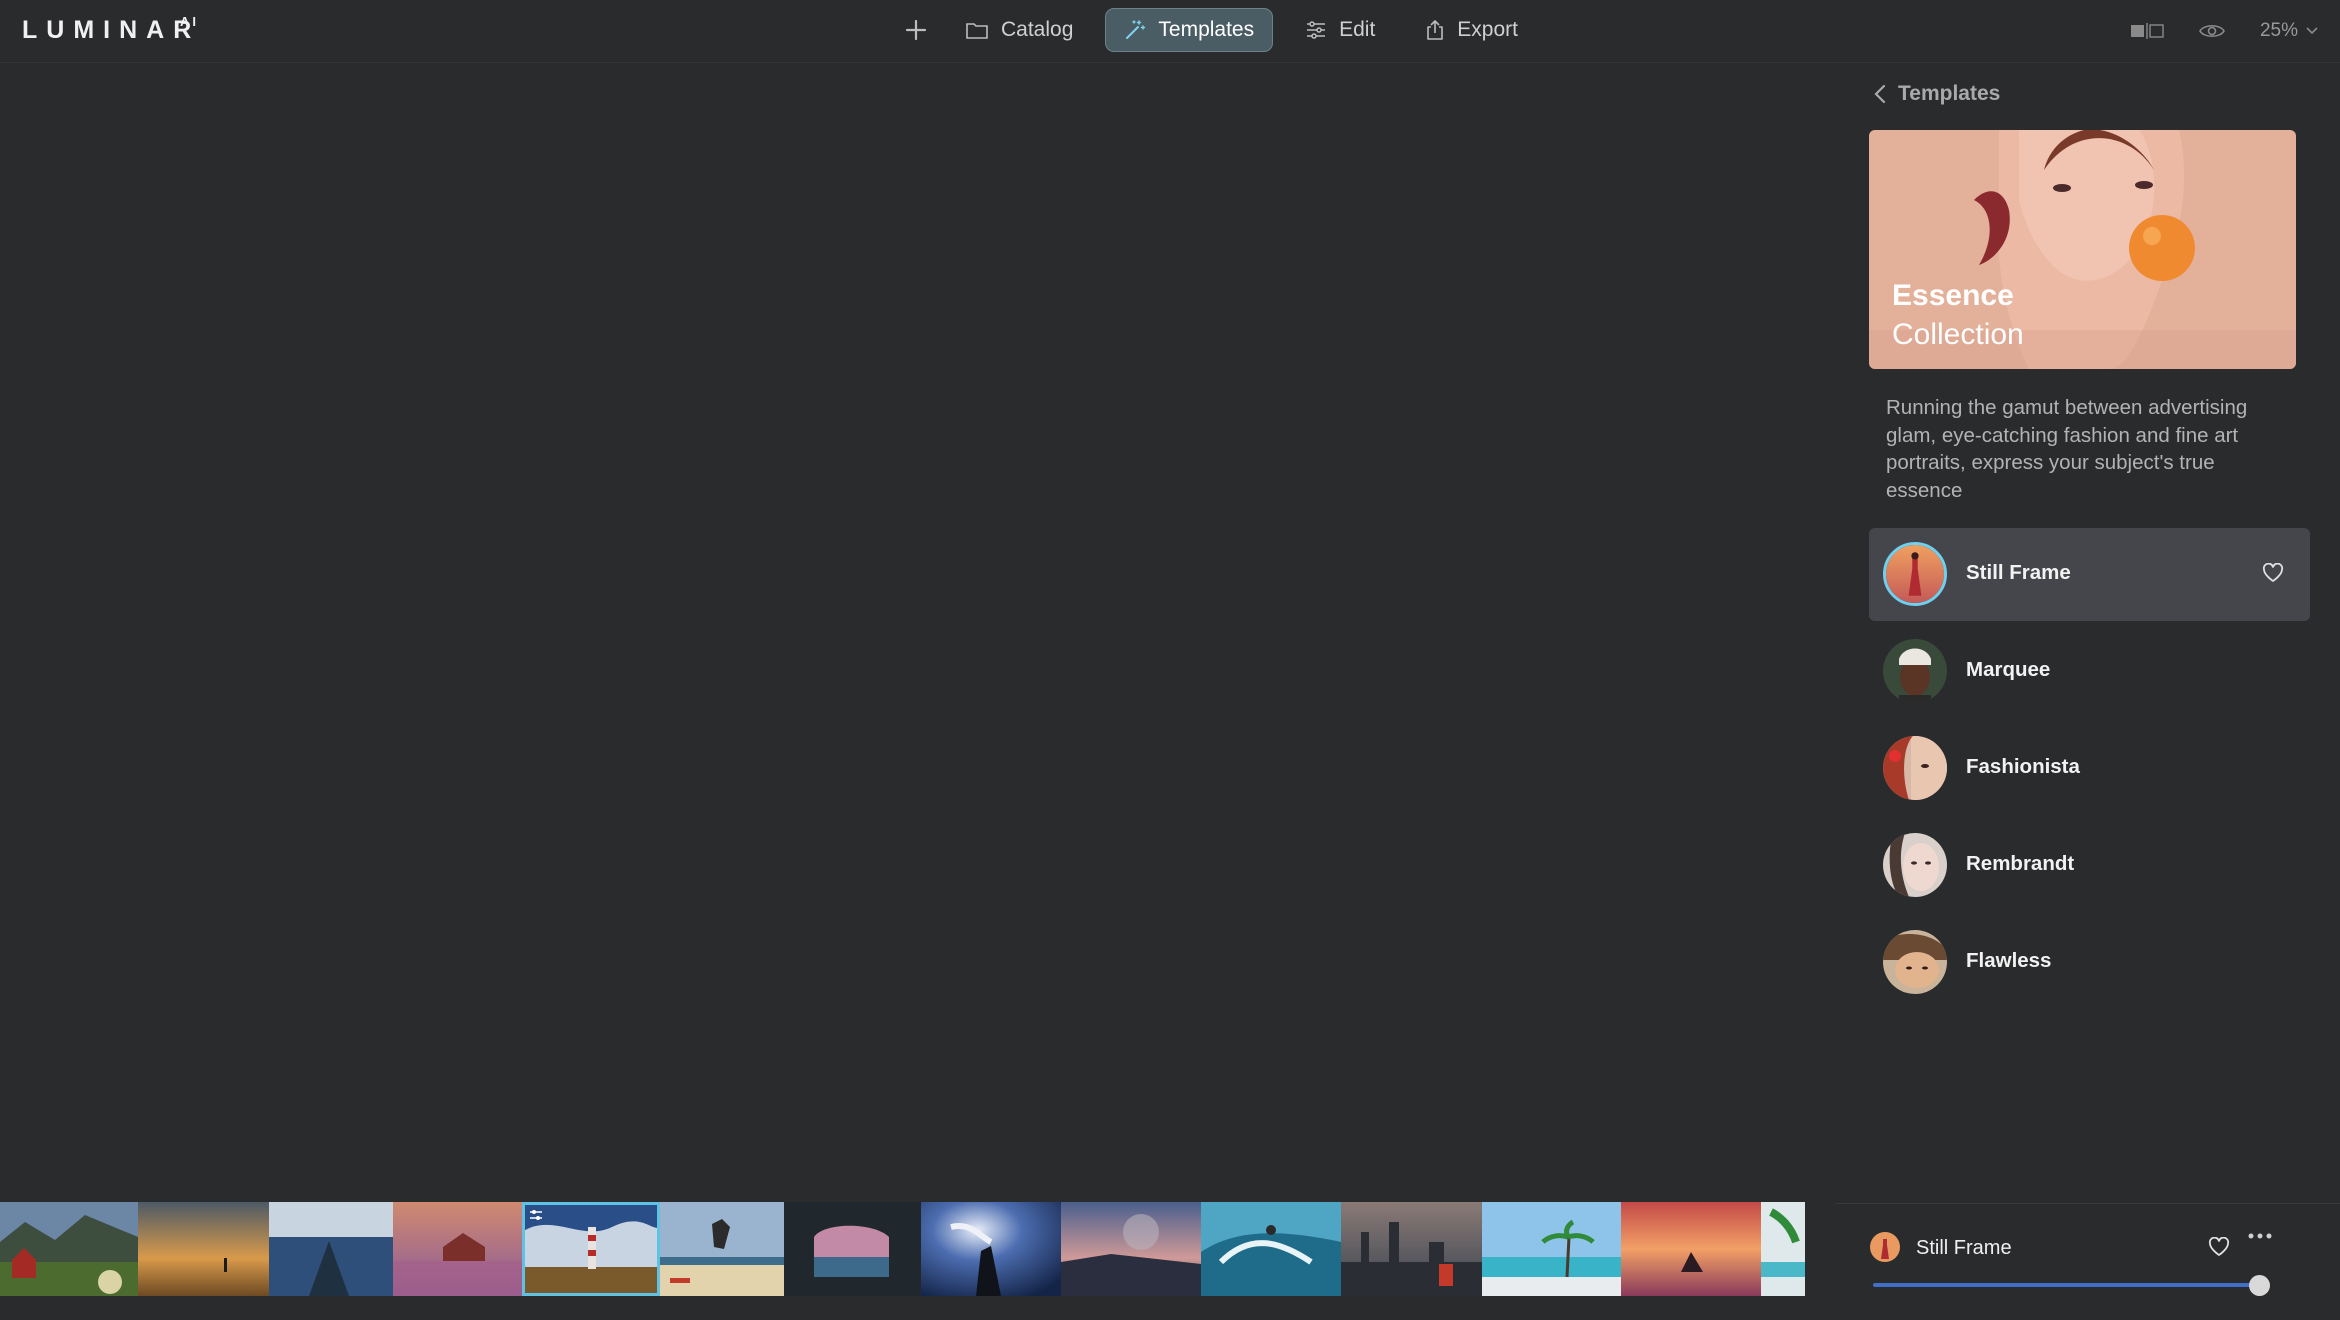 The width and height of the screenshot is (2340, 1320). Describe the element at coordinates (111, 29) in the screenshot. I see `app-logo: LUMINAR AI` at that location.